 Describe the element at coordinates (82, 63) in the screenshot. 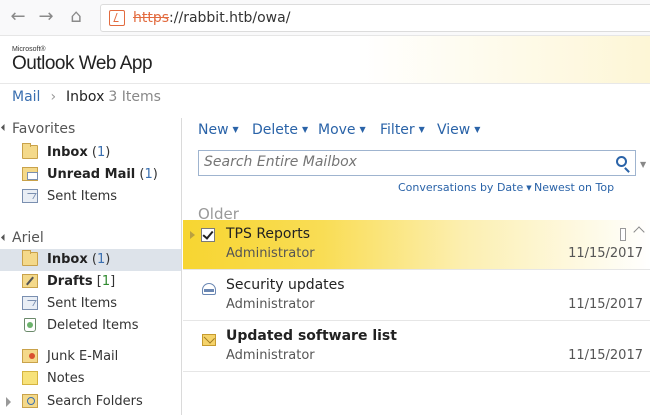

I see `logo-name: Outlook Web App` at that location.